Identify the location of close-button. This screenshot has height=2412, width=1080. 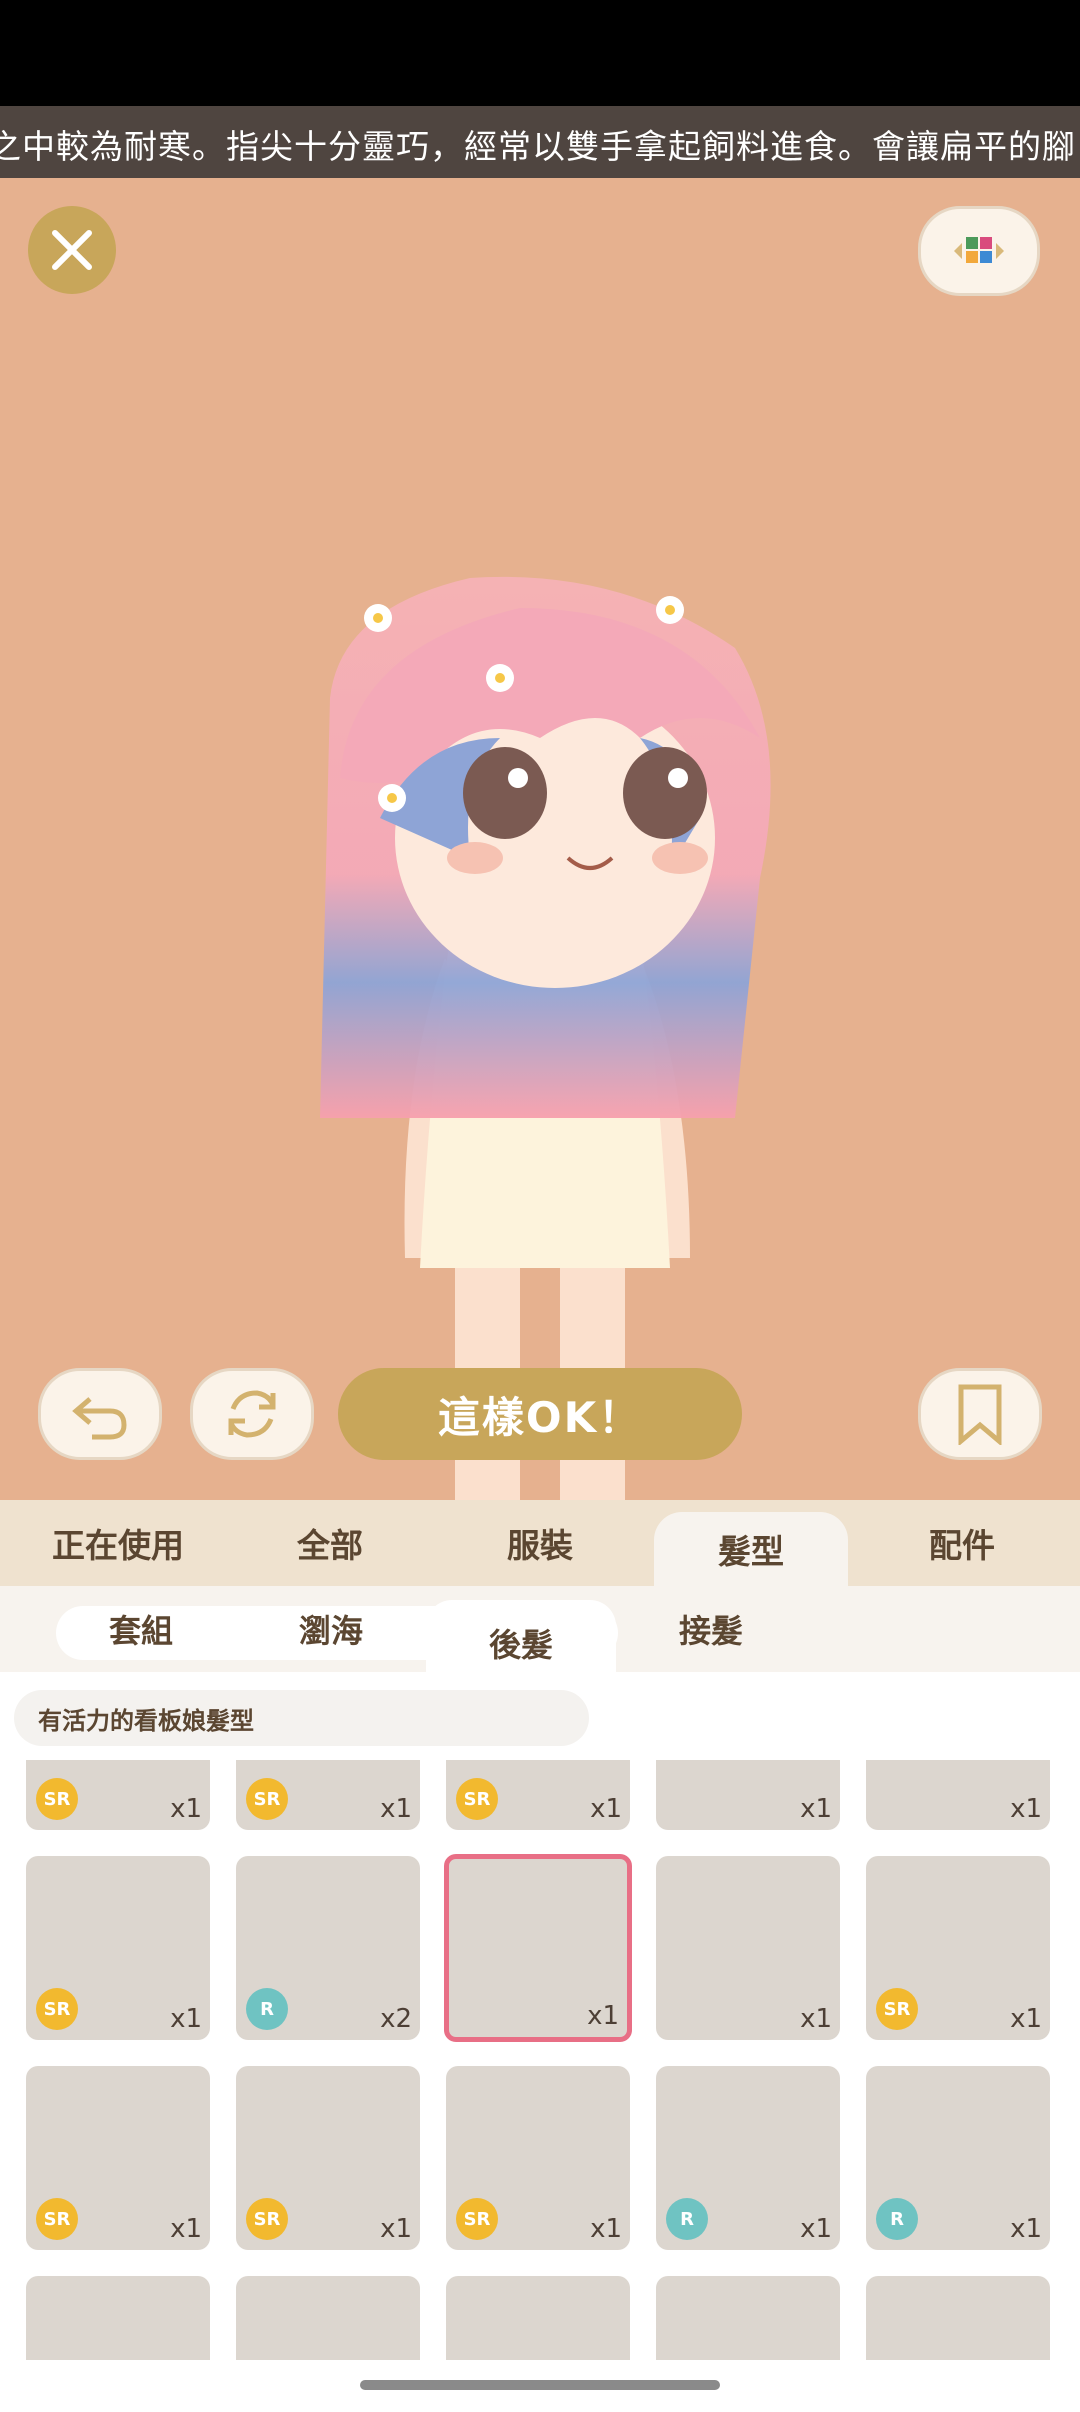
(72, 250).